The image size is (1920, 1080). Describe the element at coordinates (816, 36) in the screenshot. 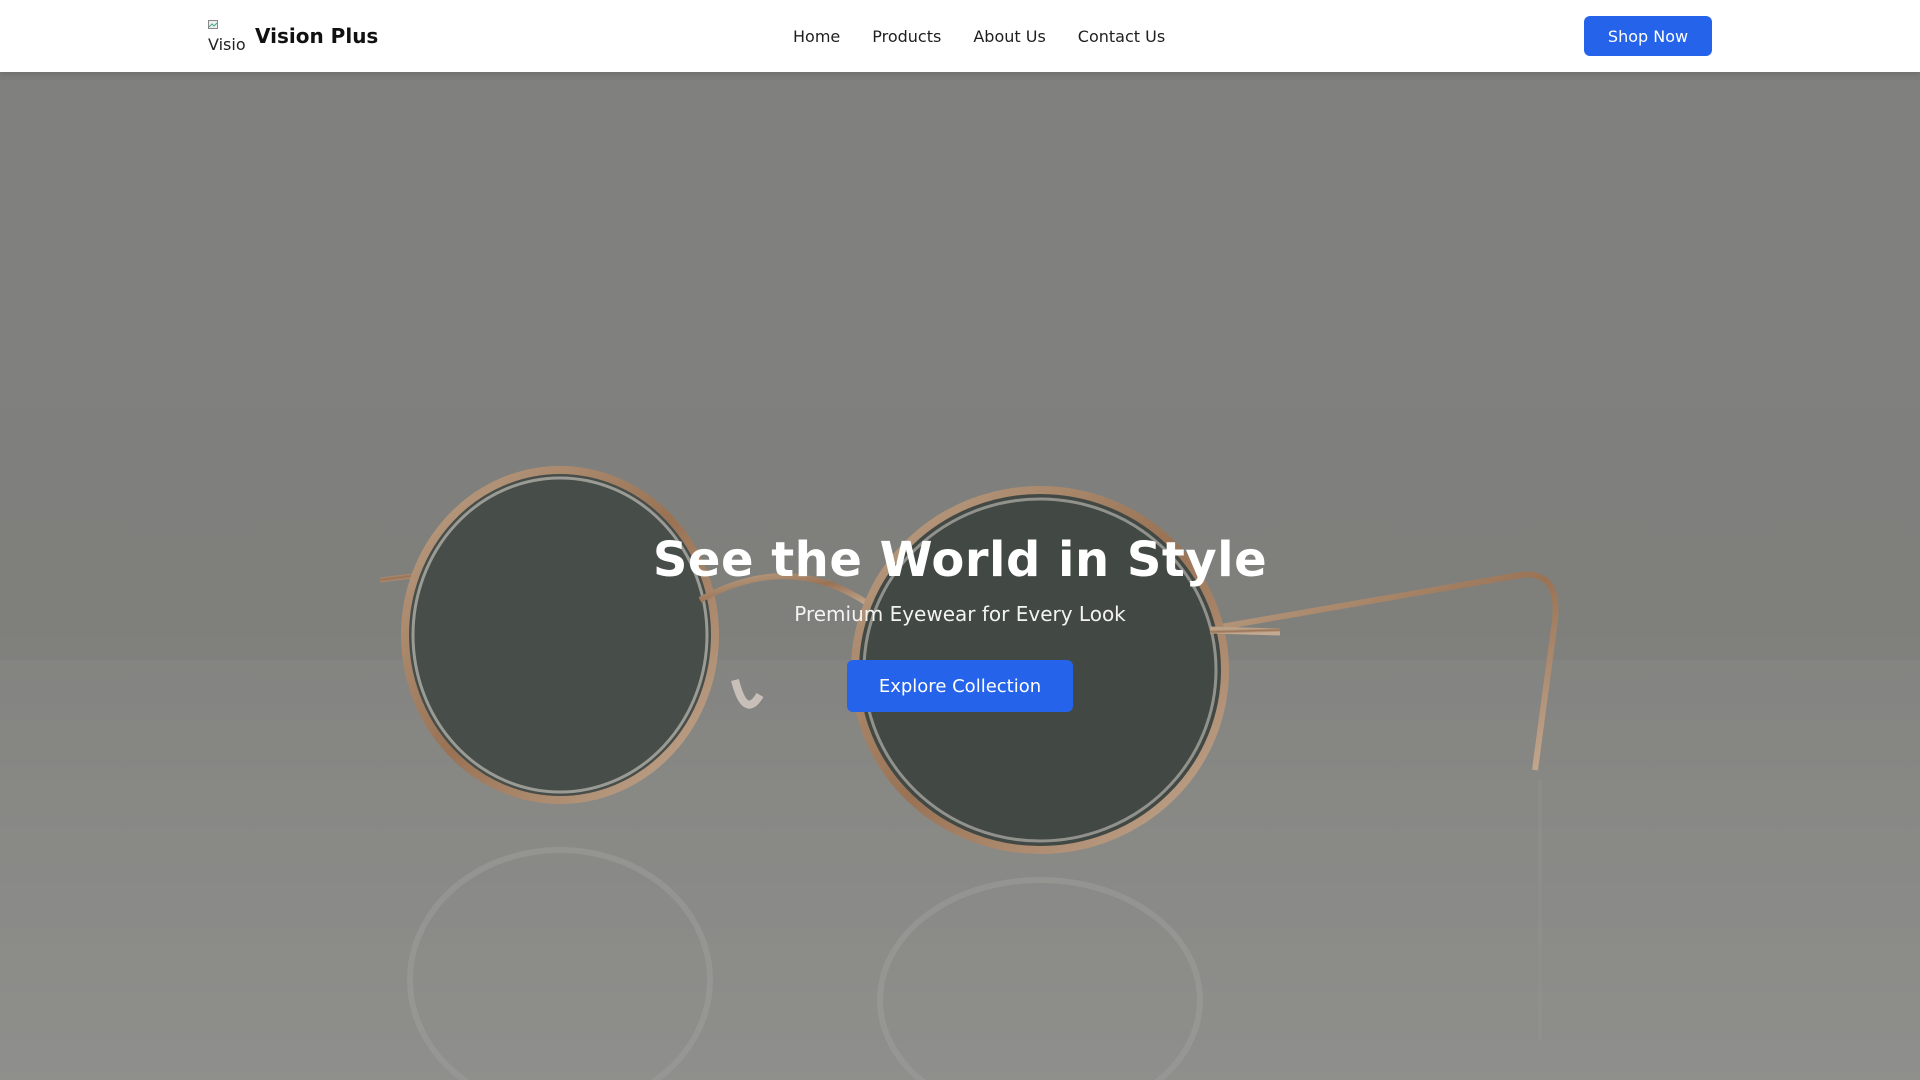

I see `nav-link-home: Home` at that location.